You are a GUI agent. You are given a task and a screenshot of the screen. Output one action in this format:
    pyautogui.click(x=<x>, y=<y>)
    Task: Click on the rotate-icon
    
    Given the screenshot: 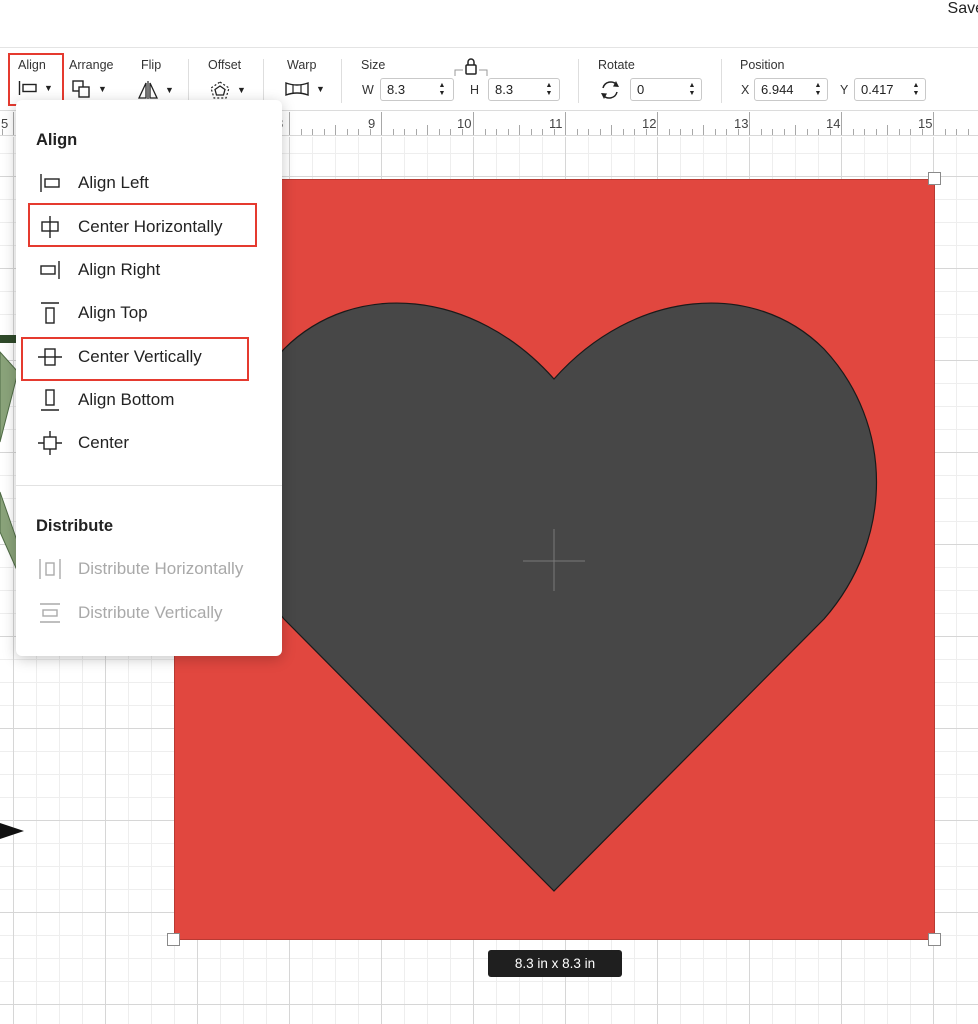 What is the action you would take?
    pyautogui.click(x=610, y=90)
    